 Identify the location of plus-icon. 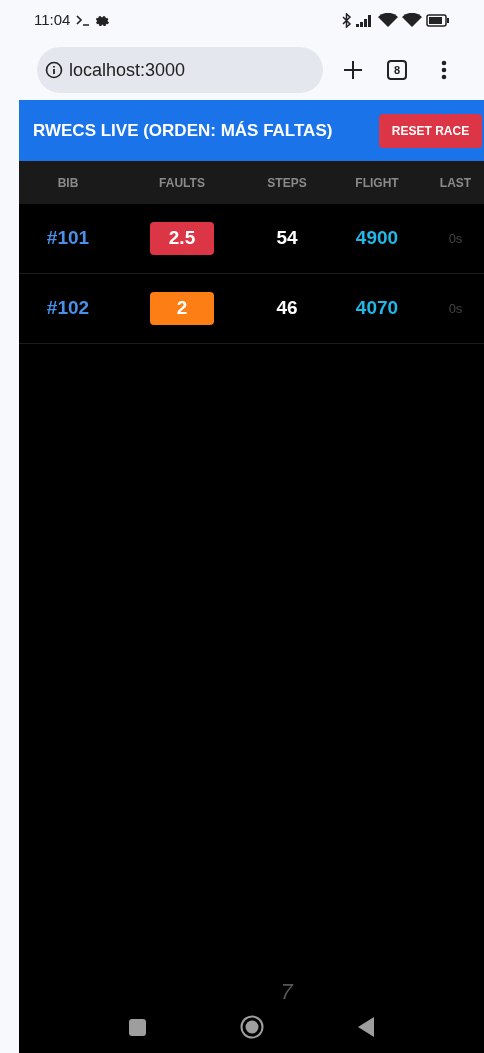
(353, 70).